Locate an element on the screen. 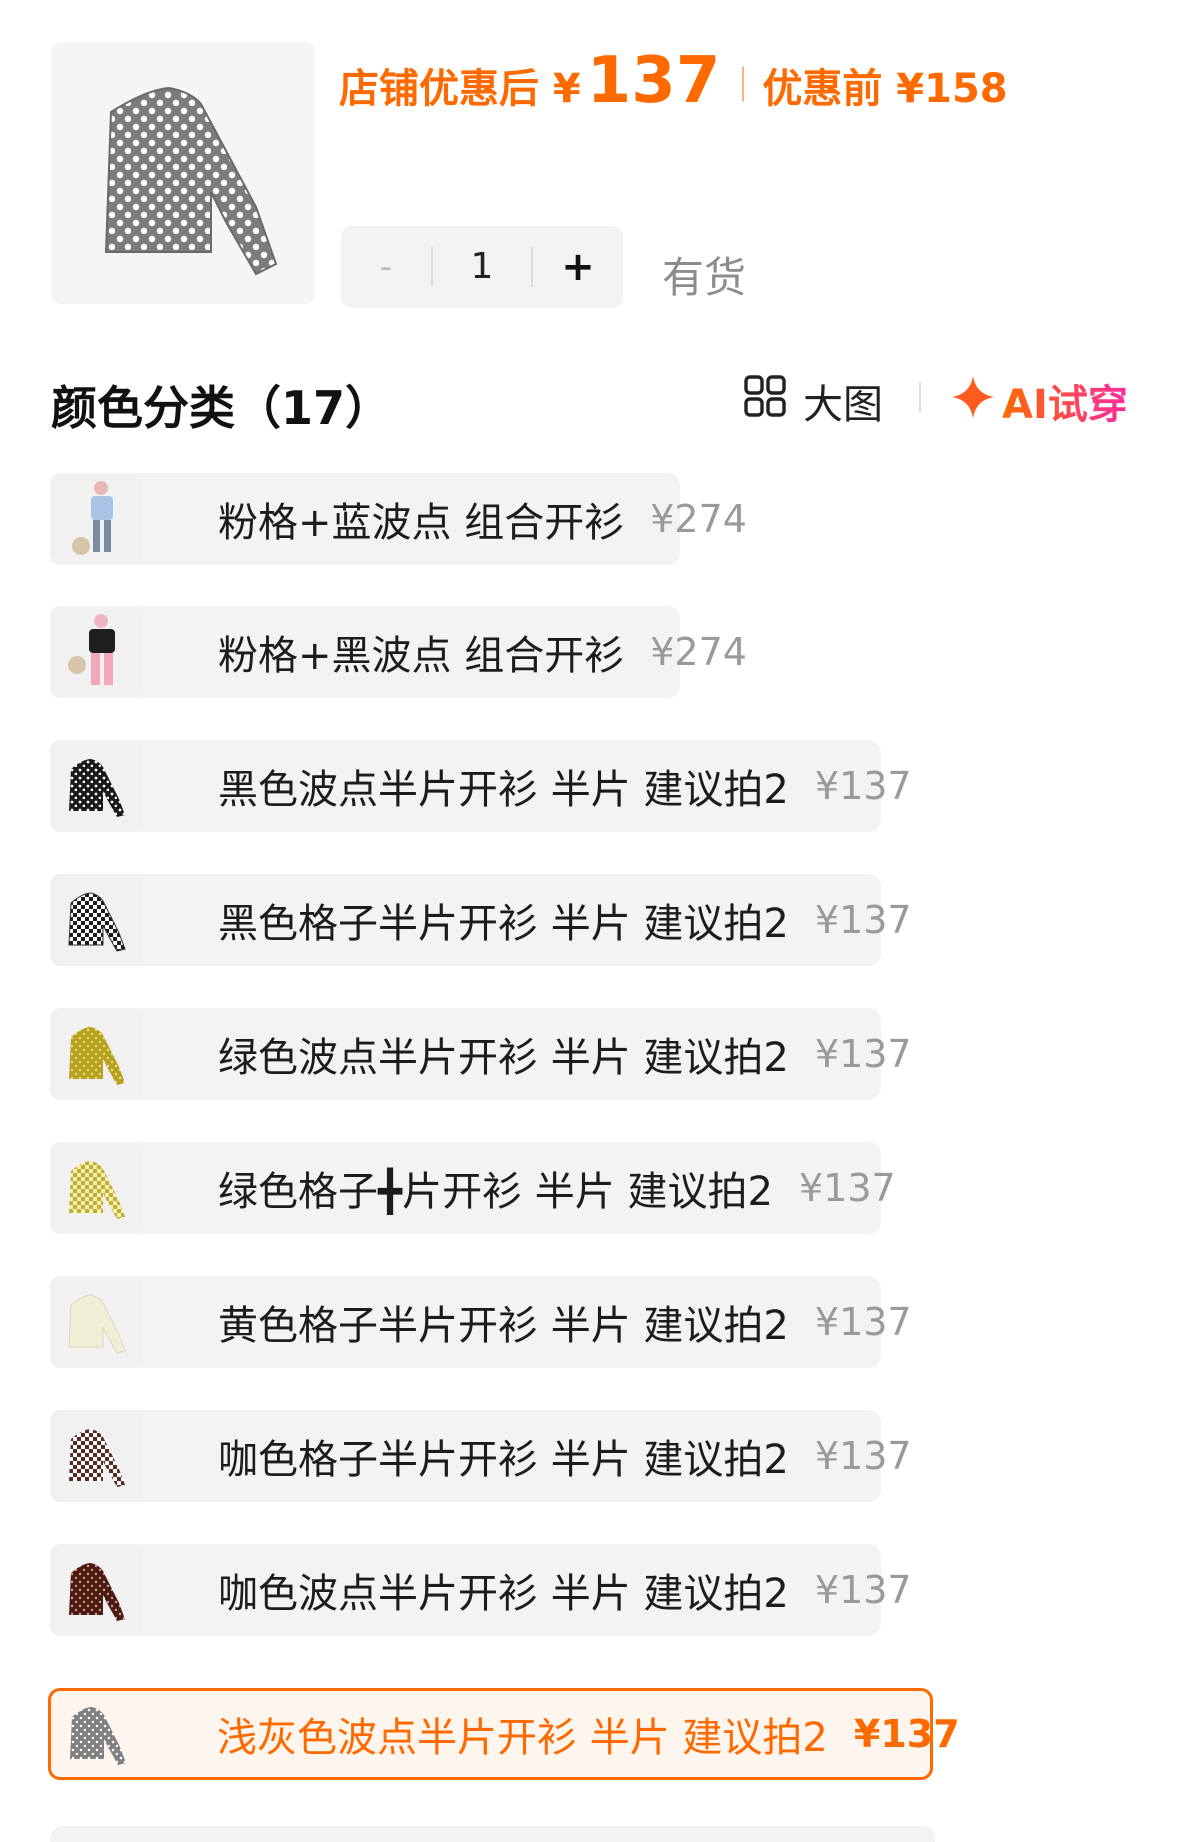  variant-option-10-selected: 浅灰色波点半片开衫 半片 建议拍2 ¥137 is located at coordinates (504, 1734).